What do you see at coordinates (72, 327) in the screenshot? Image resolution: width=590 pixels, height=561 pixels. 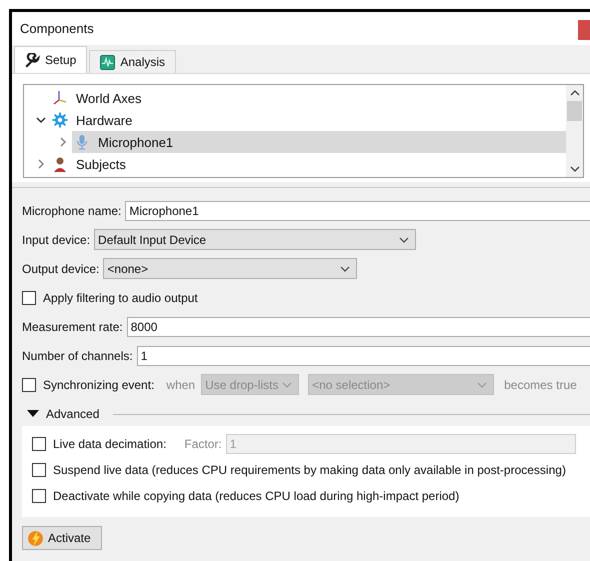 I see `field-label: Measurement rate:` at bounding box center [72, 327].